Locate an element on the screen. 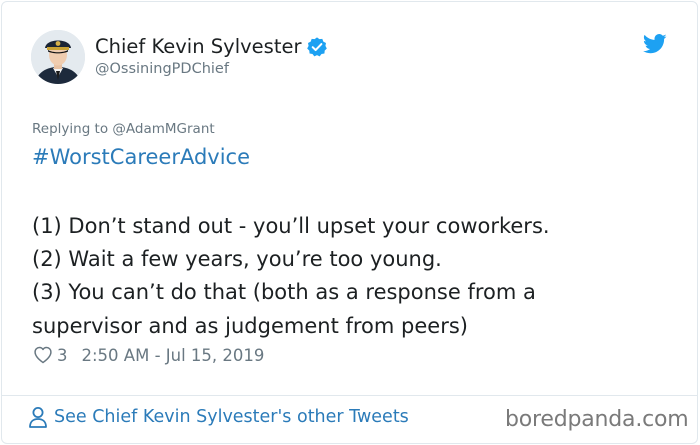 This screenshot has width=700, height=445. see-other-tweets-link: See Chief Kevin Sylvester's other Tweets is located at coordinates (218, 417).